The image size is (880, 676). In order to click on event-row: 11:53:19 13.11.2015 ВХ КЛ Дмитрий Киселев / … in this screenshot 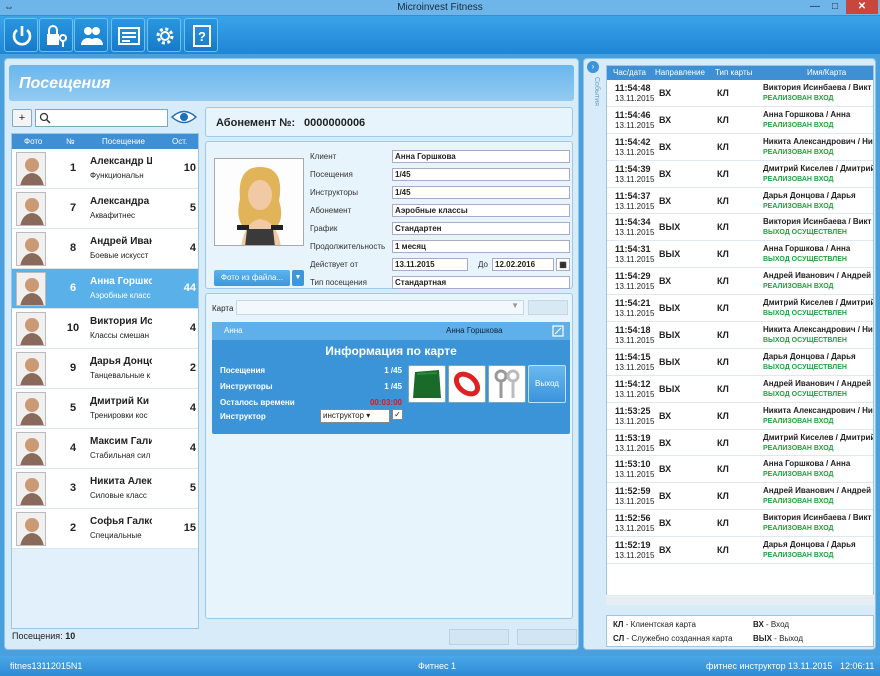, I will do `click(740, 443)`.